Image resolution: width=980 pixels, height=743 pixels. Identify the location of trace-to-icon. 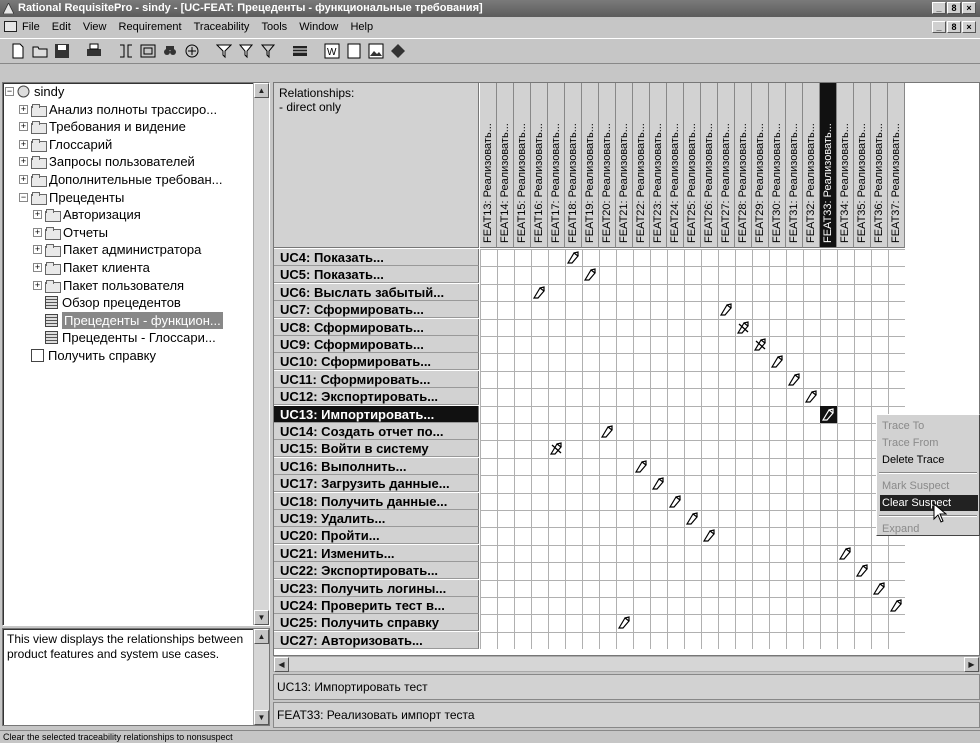
(148, 51).